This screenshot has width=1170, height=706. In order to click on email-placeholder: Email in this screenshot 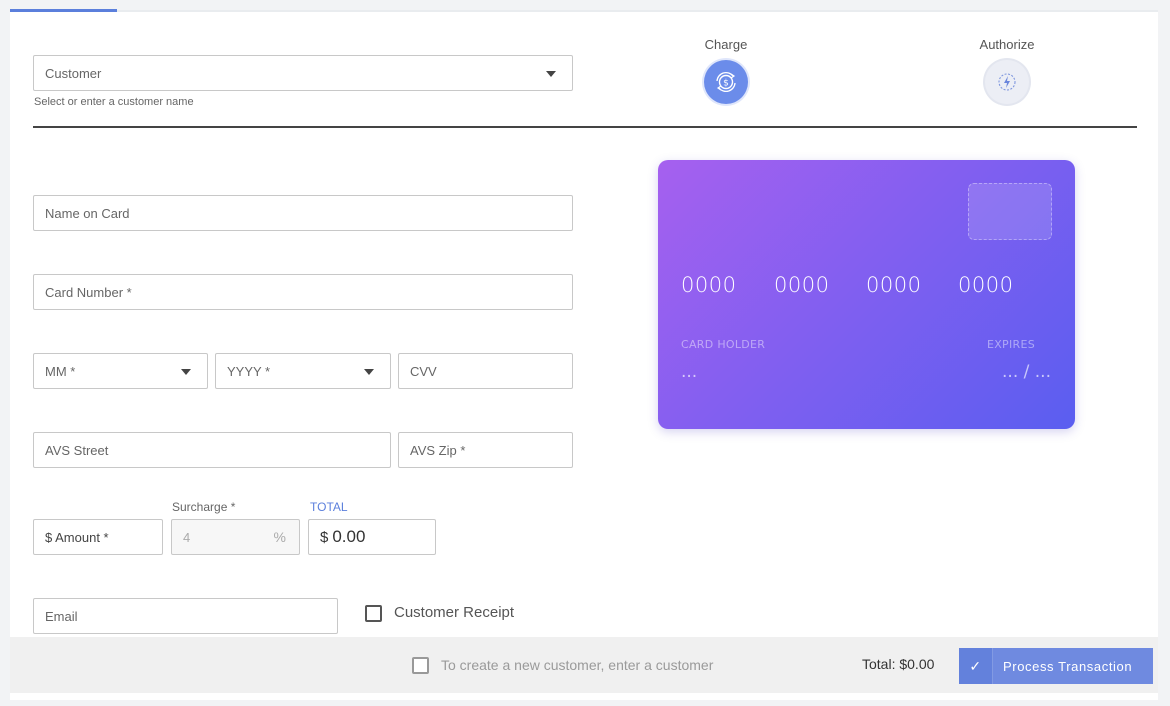, I will do `click(61, 616)`.